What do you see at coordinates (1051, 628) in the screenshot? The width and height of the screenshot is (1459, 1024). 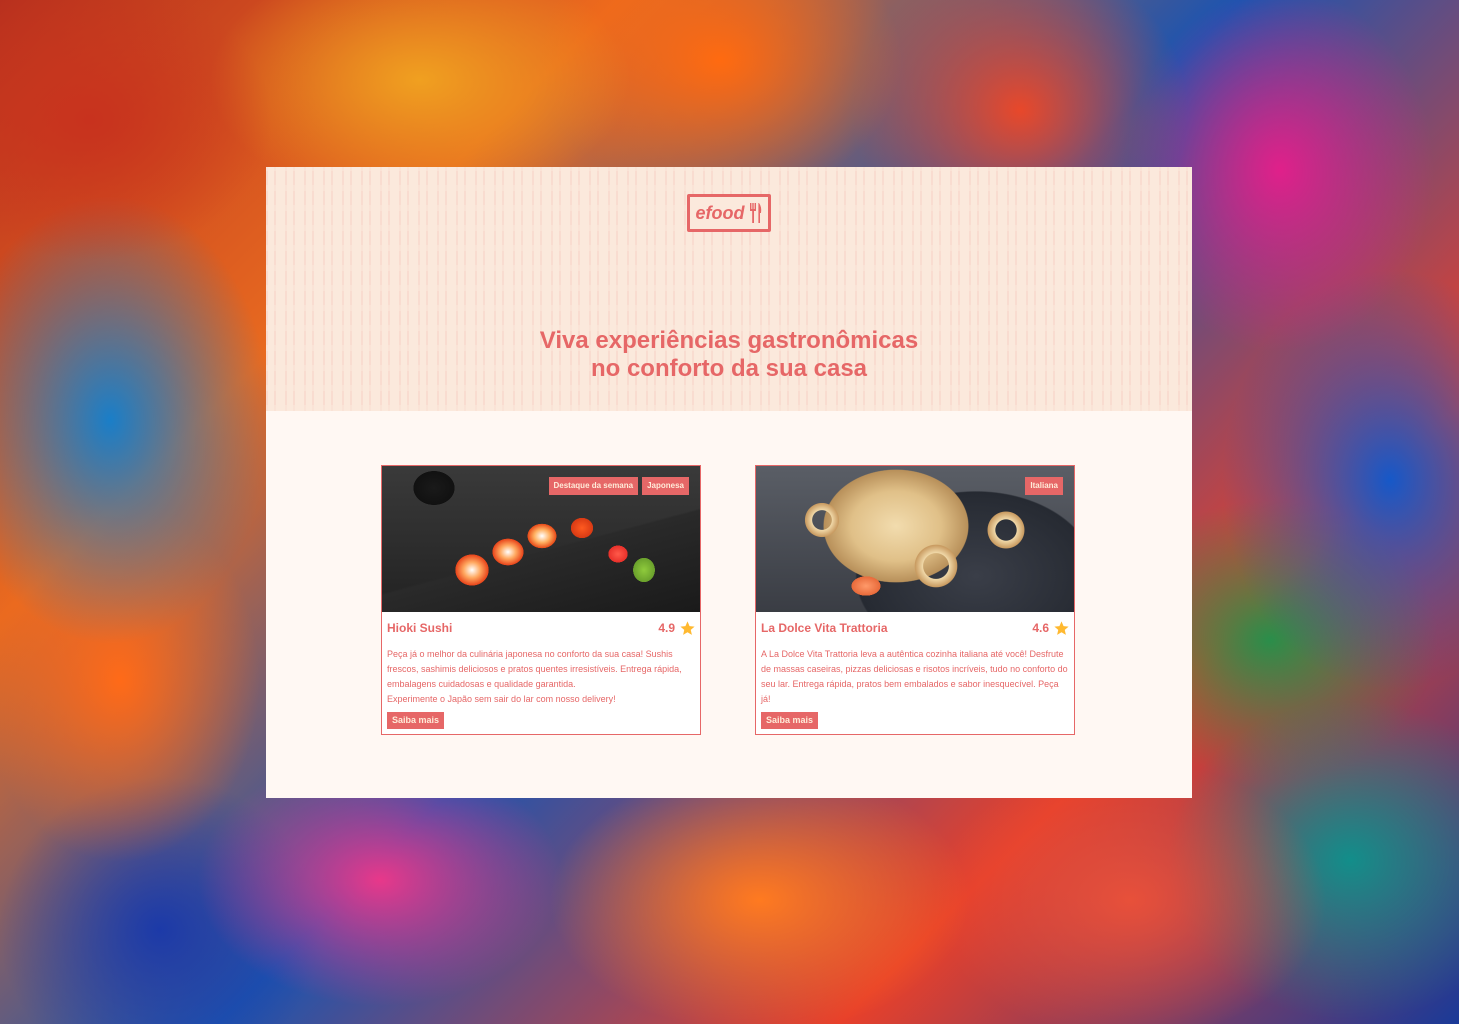 I see `rating: 4.6` at bounding box center [1051, 628].